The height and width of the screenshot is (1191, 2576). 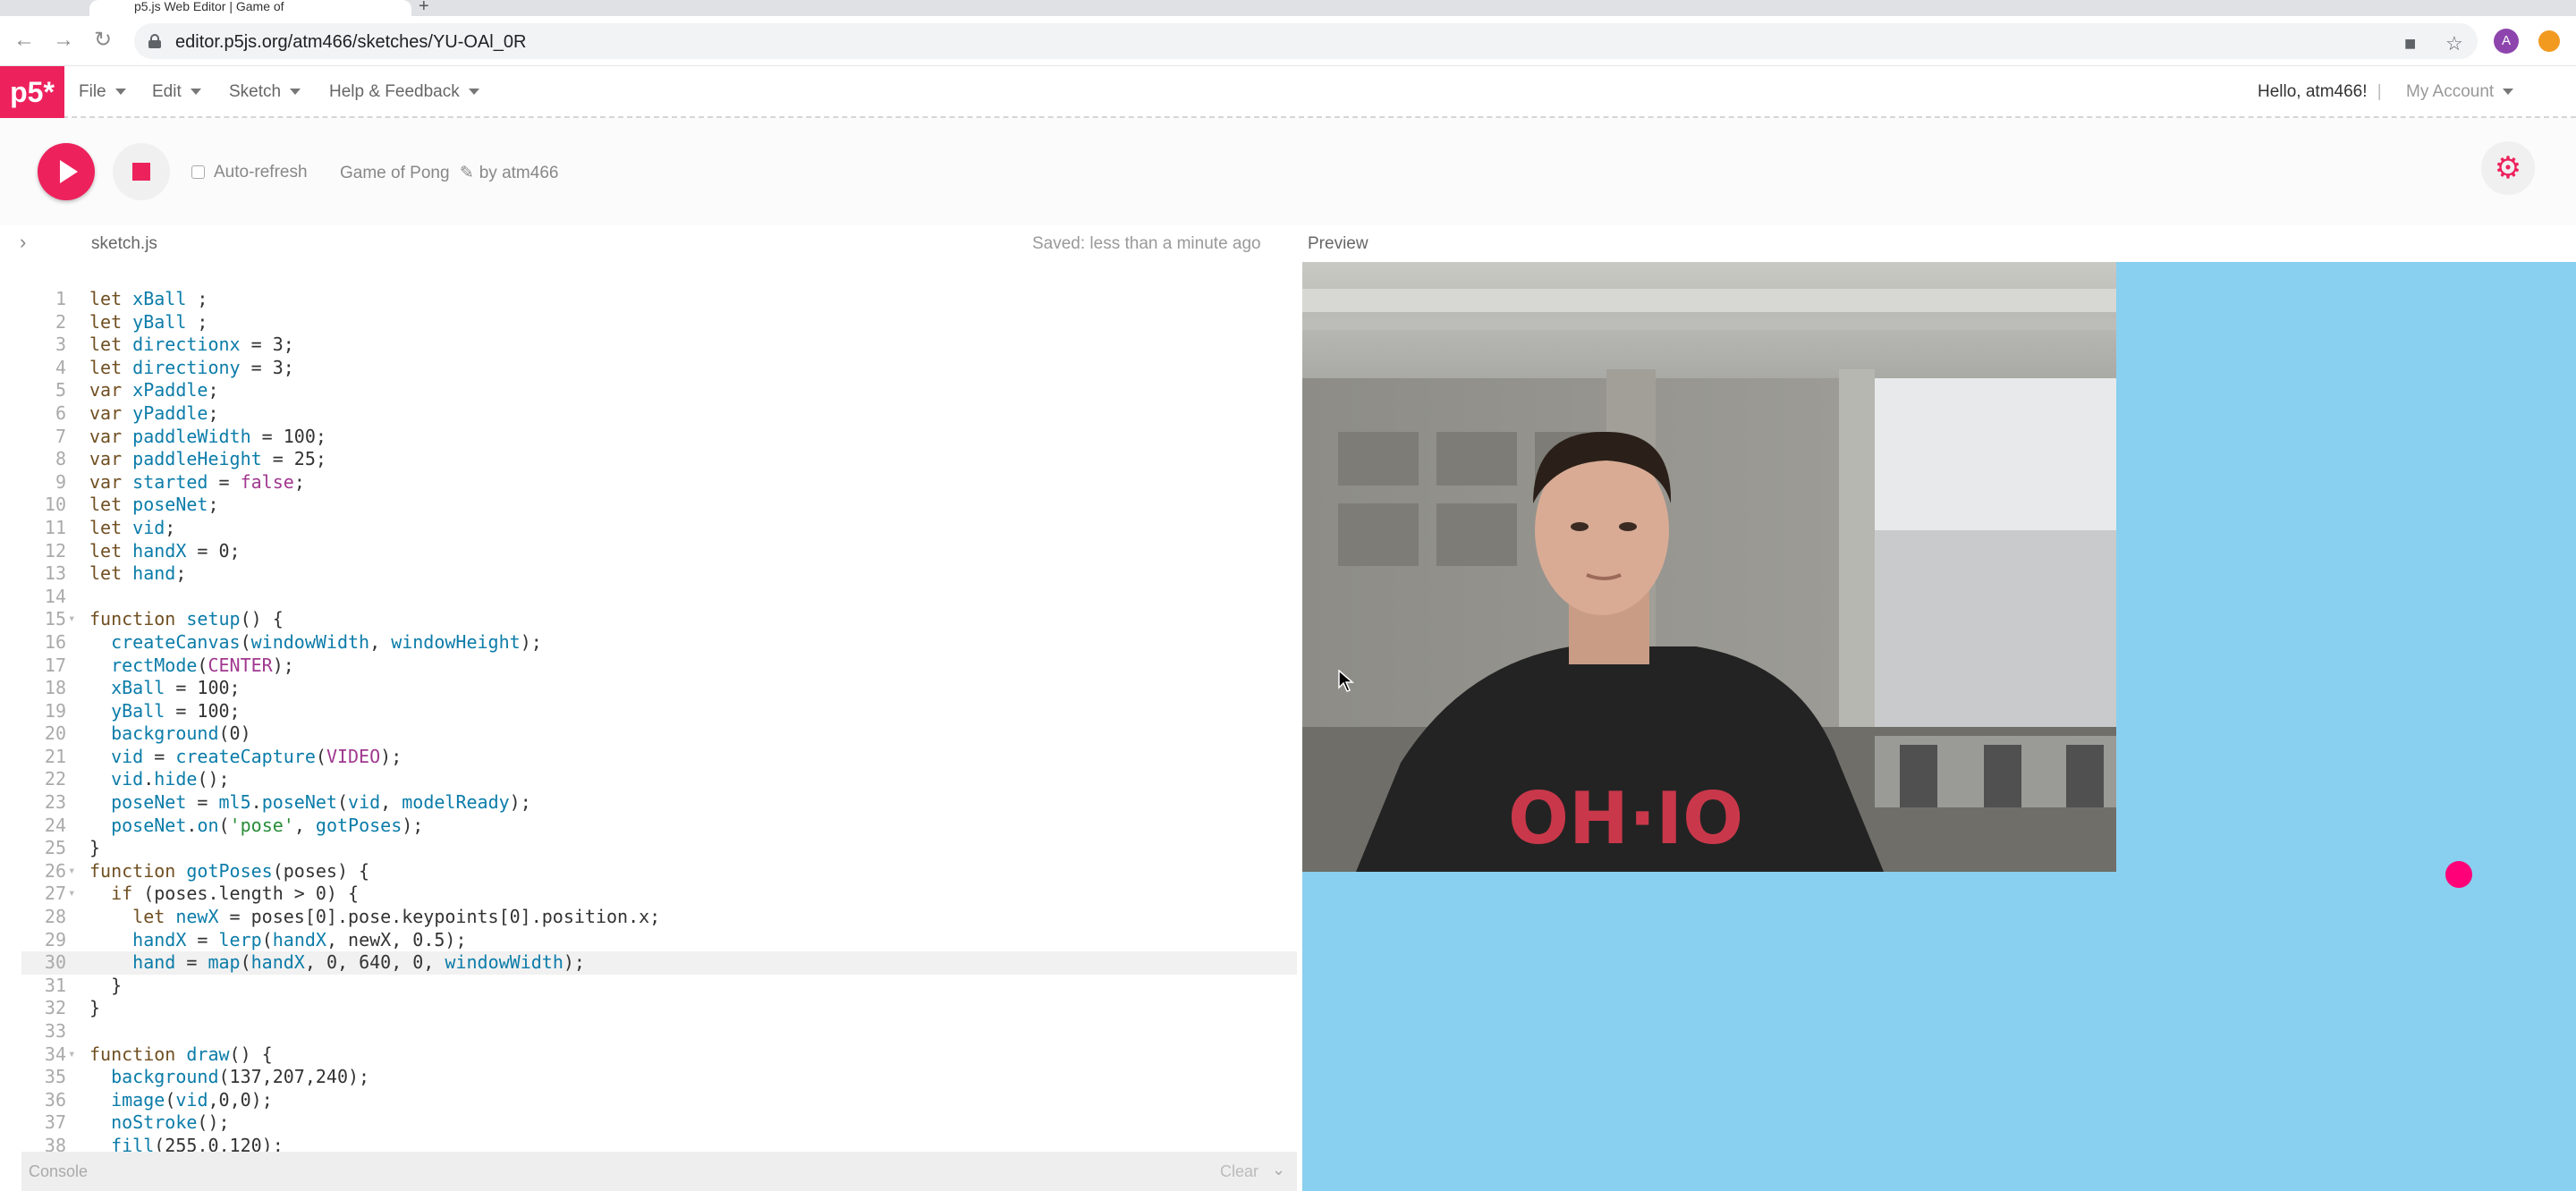 I want to click on new-tab-button: +, so click(x=424, y=7).